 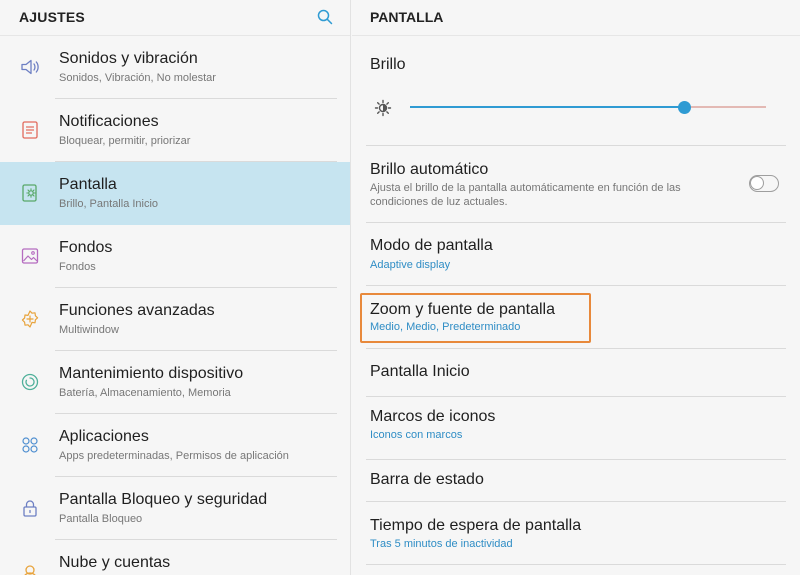 I want to click on status-bar-row: Barra de estado, so click(x=576, y=481).